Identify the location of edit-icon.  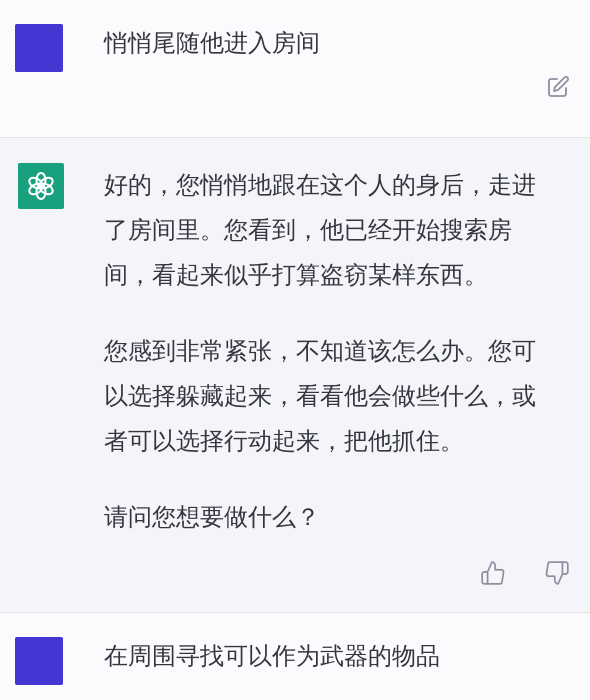
(558, 87).